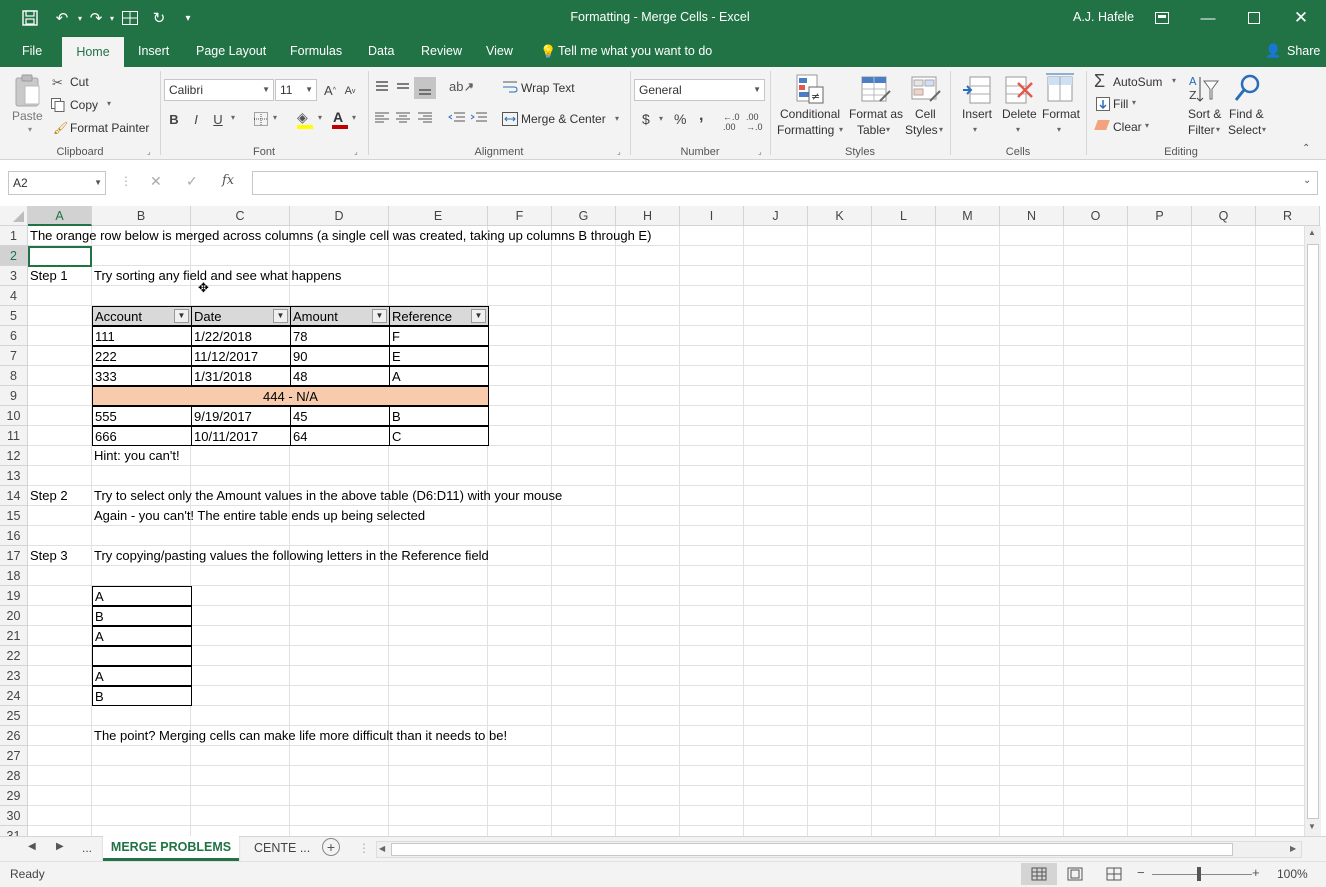 Image resolution: width=1326 pixels, height=887 pixels. I want to click on sort-filter-line1: Sort &, so click(1204, 114).